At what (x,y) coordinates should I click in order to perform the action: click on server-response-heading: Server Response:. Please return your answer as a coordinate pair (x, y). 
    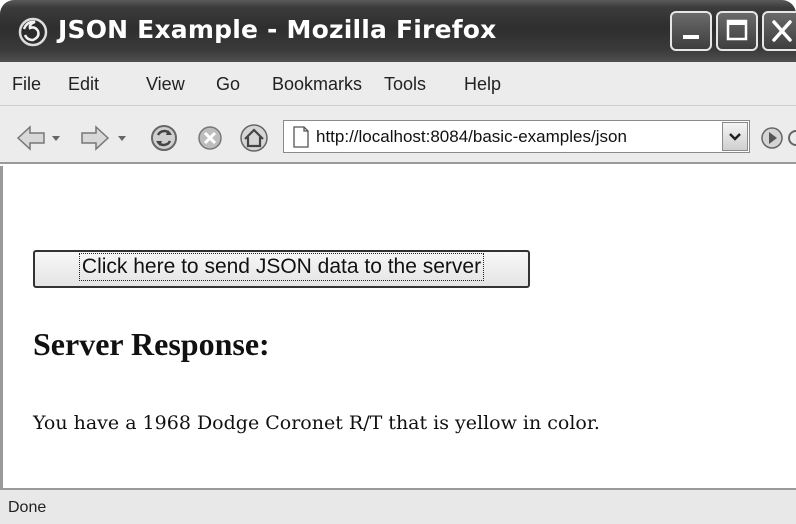
    Looking at the image, I should click on (151, 344).